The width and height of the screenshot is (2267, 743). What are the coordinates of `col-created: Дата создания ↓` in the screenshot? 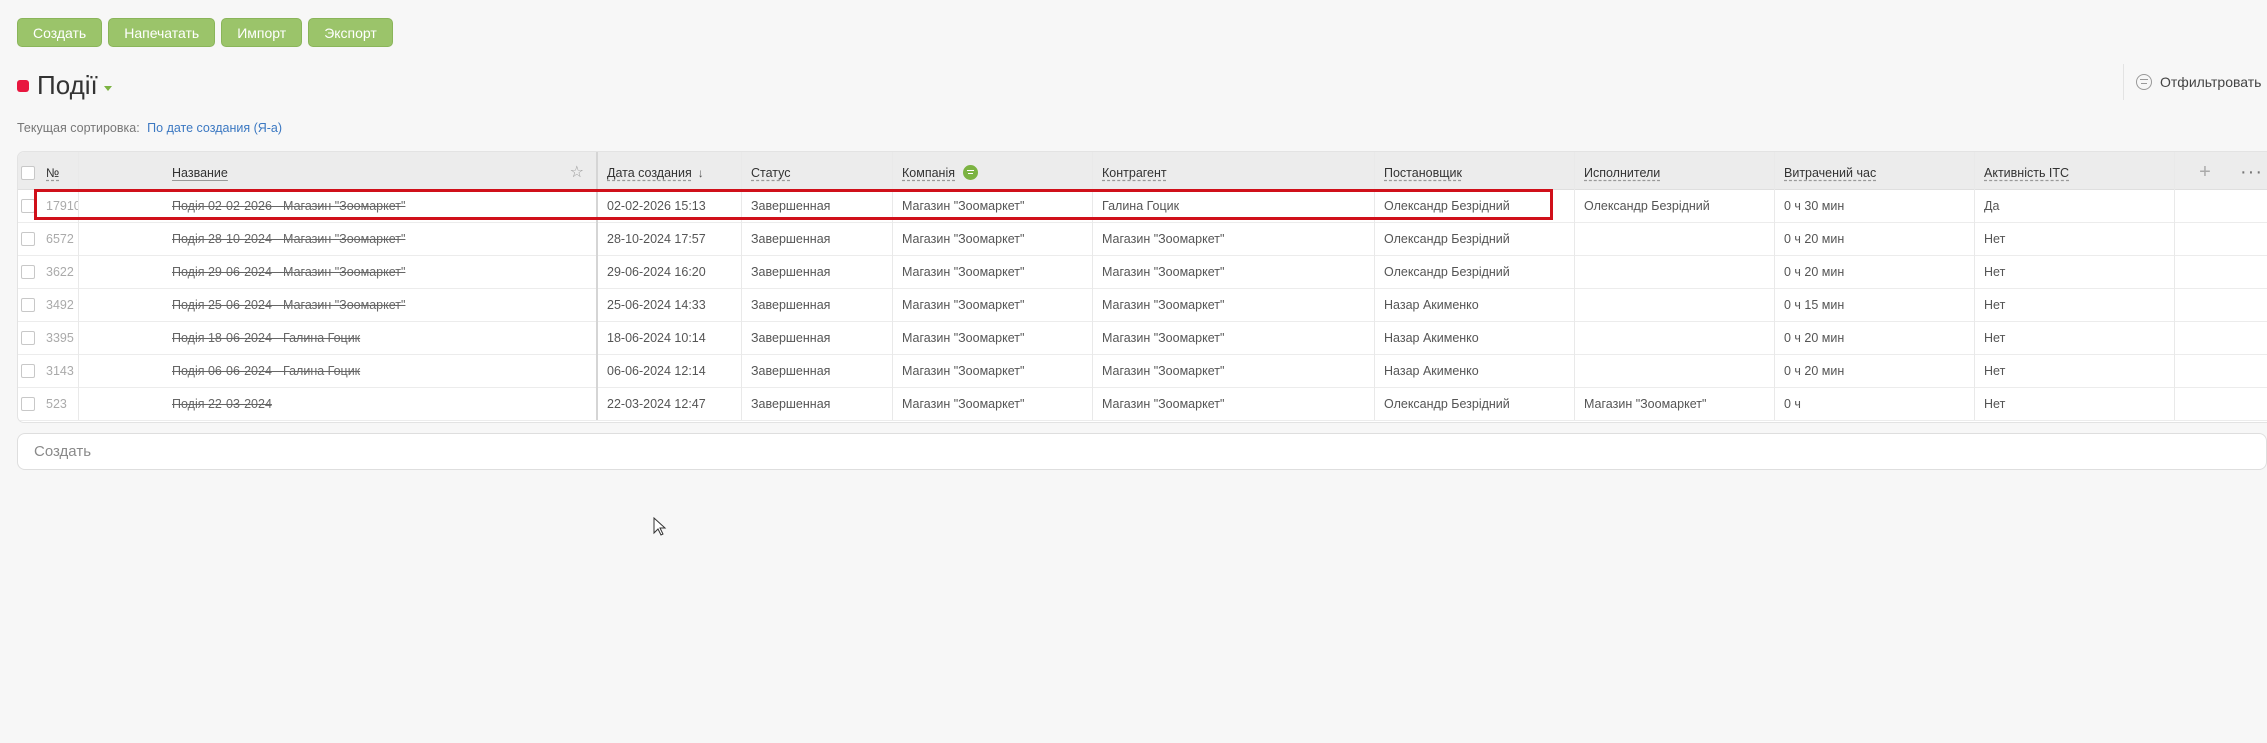 It's located at (670, 170).